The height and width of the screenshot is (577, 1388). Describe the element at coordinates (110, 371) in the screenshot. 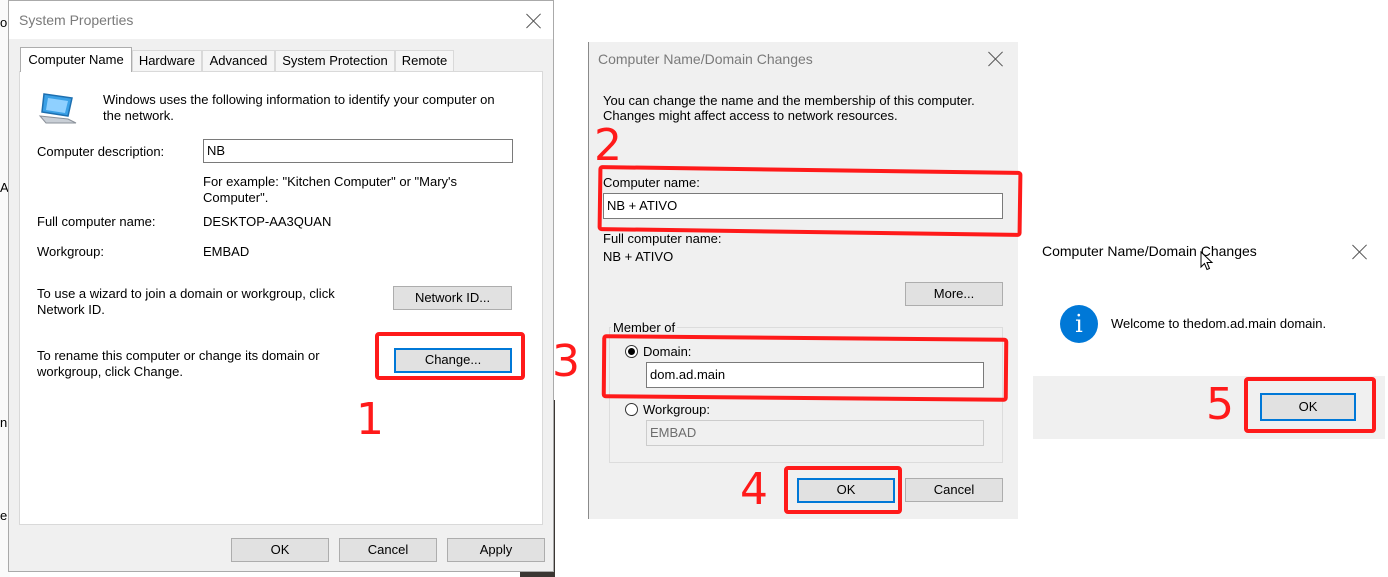

I see `rename-text: workgroup, click Change.` at that location.